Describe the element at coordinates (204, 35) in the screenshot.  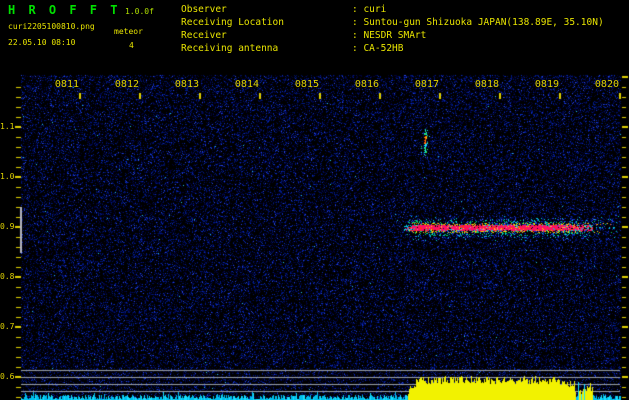
I see `info-label: Receiver` at that location.